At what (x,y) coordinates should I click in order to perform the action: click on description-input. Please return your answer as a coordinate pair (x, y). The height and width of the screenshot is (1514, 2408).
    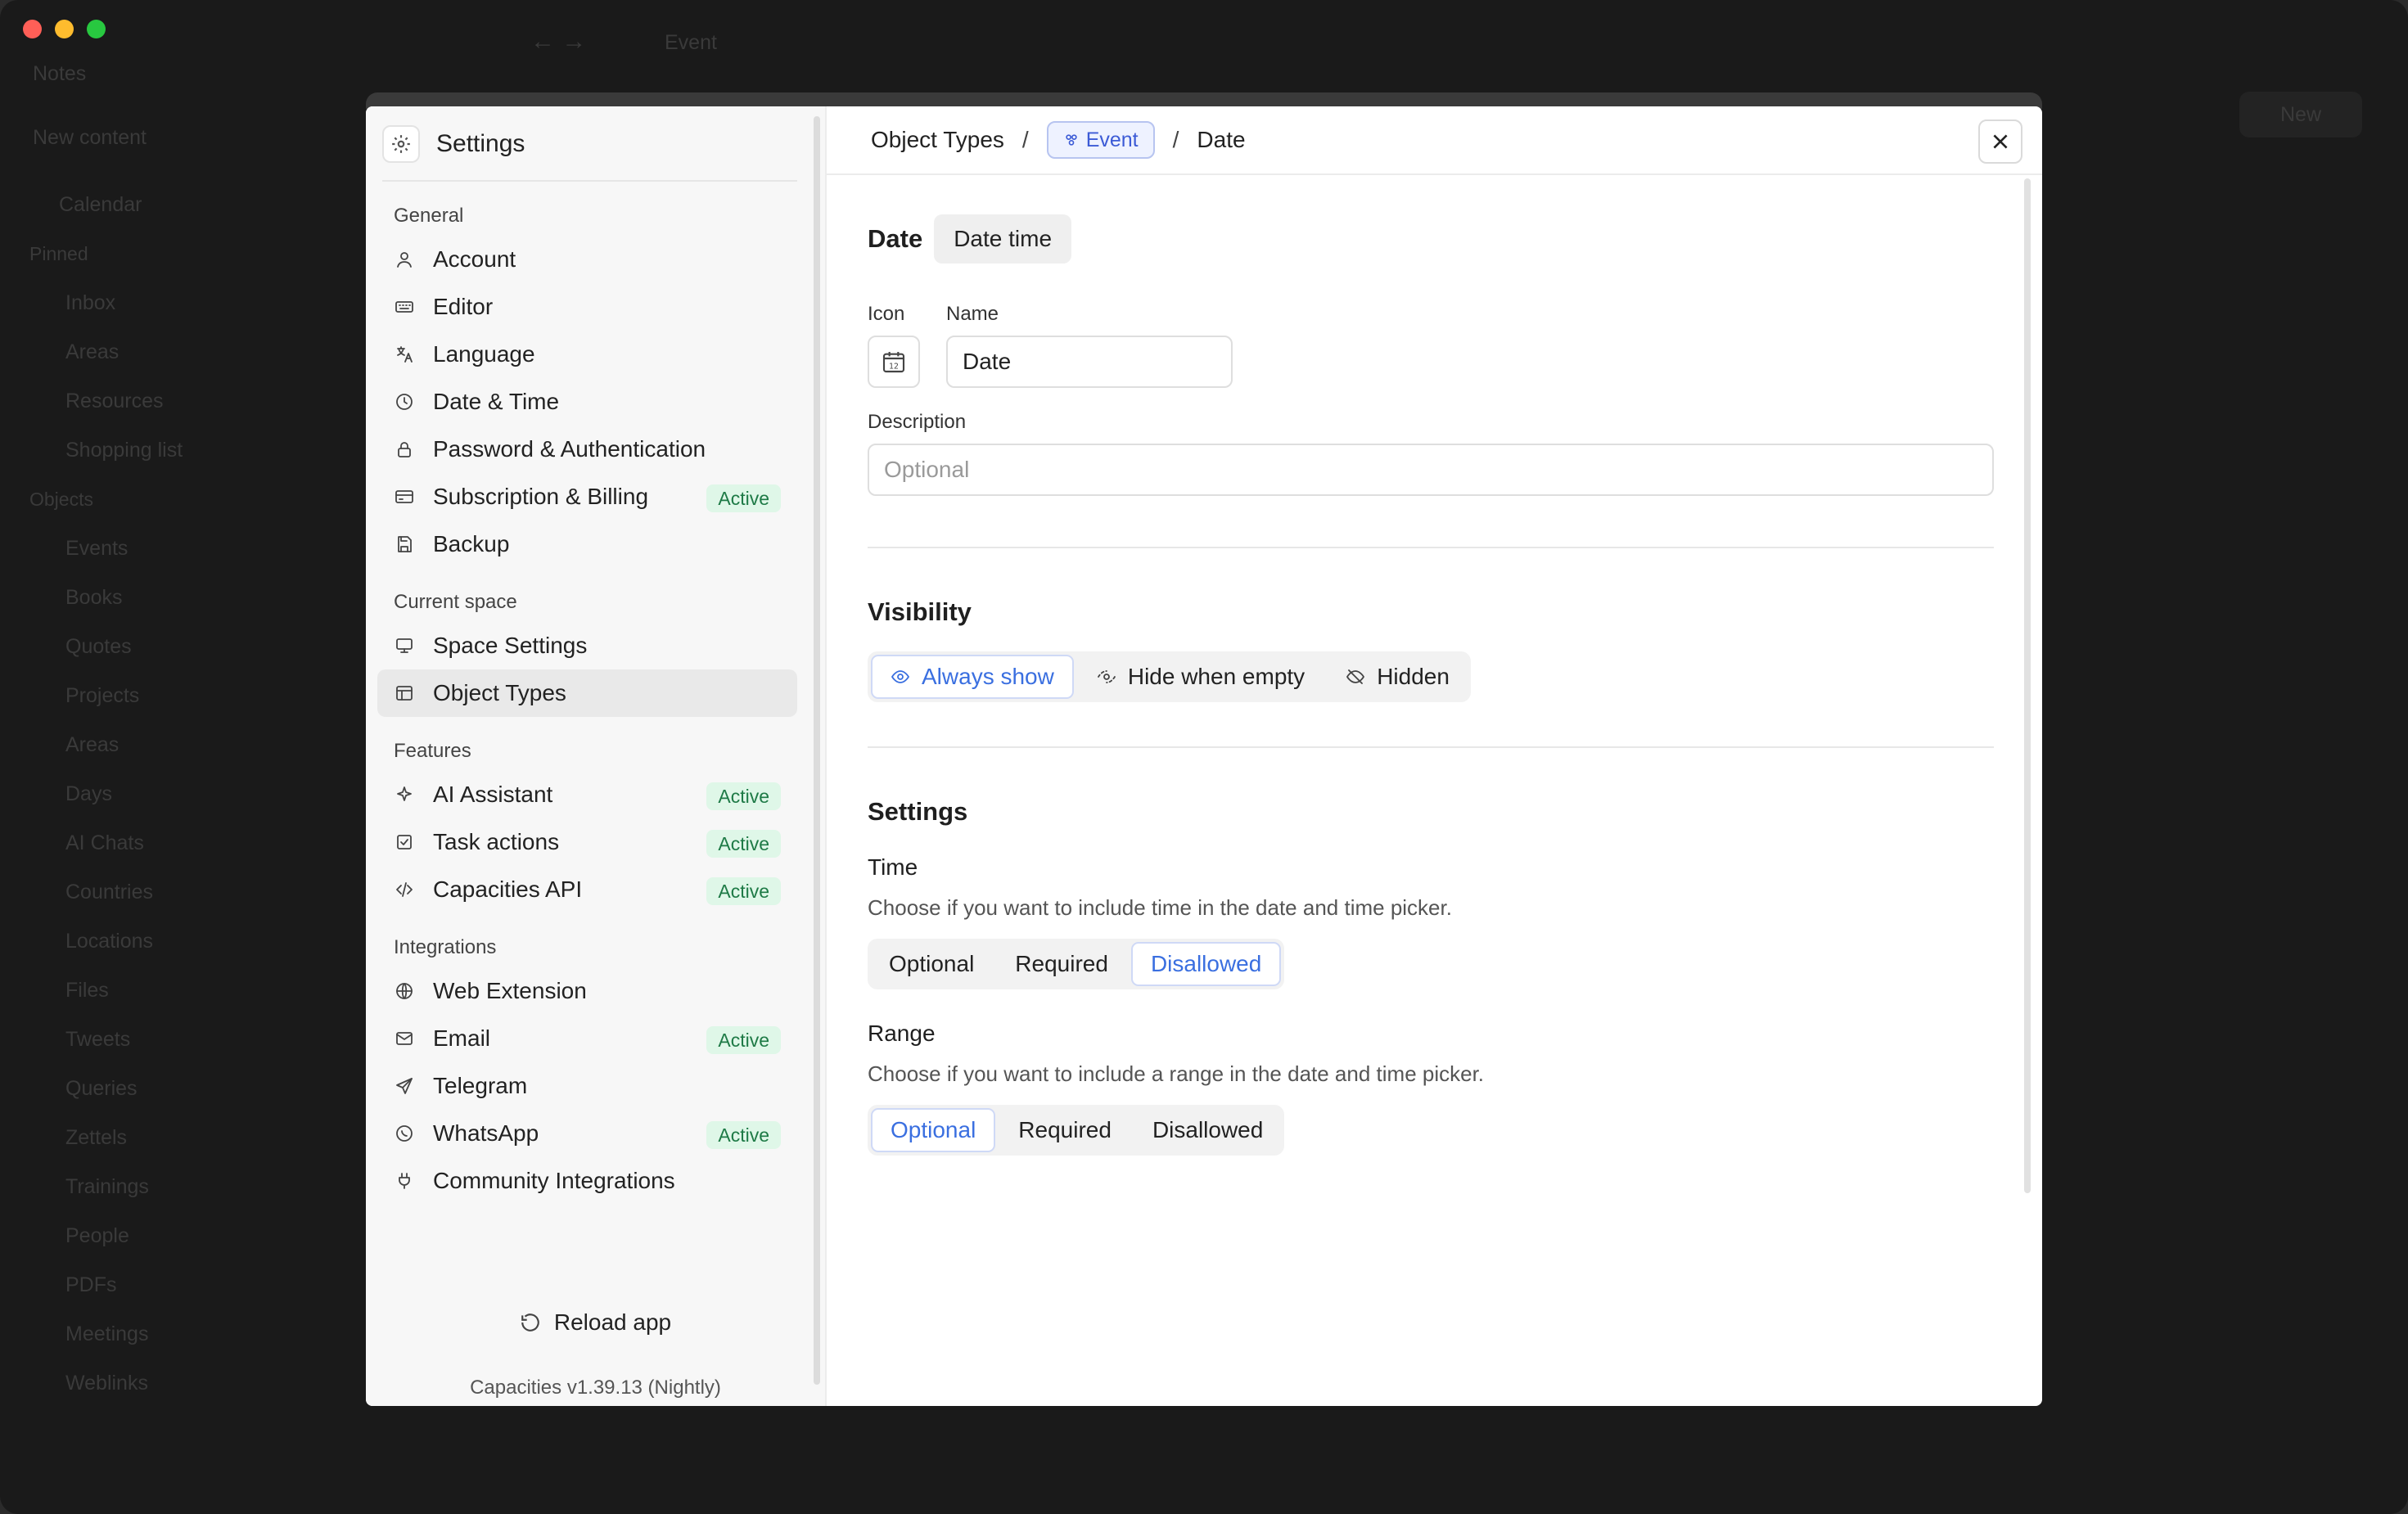
    Looking at the image, I should click on (1431, 470).